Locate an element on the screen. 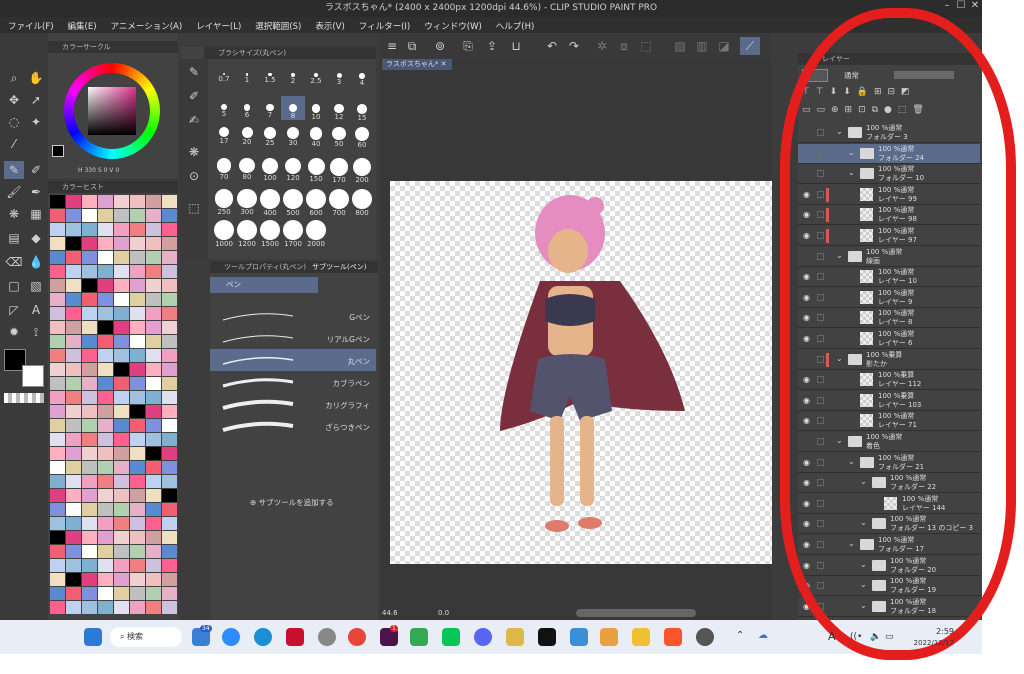  pencil-group-icon: ✐ is located at coordinates (194, 96).